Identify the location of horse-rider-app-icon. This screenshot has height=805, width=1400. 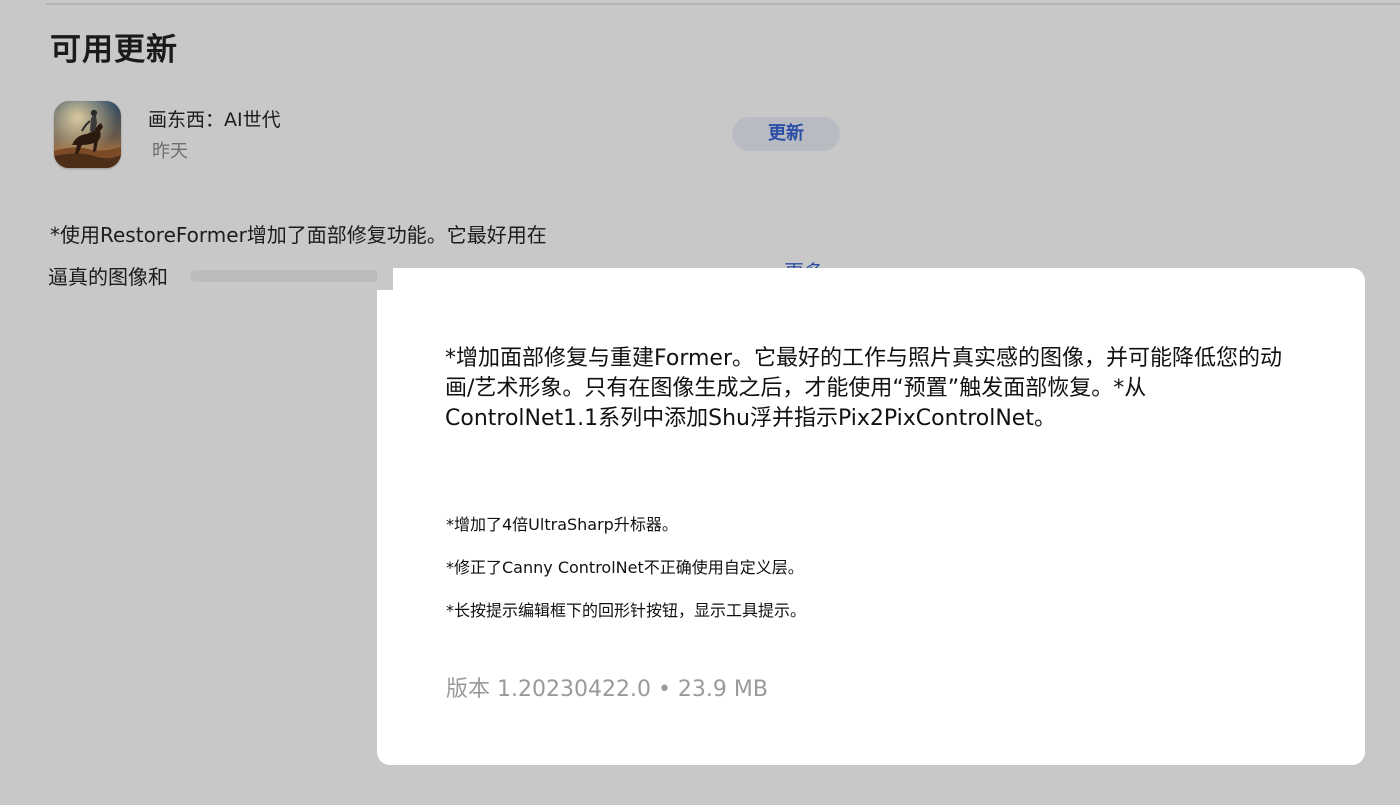
(87, 134).